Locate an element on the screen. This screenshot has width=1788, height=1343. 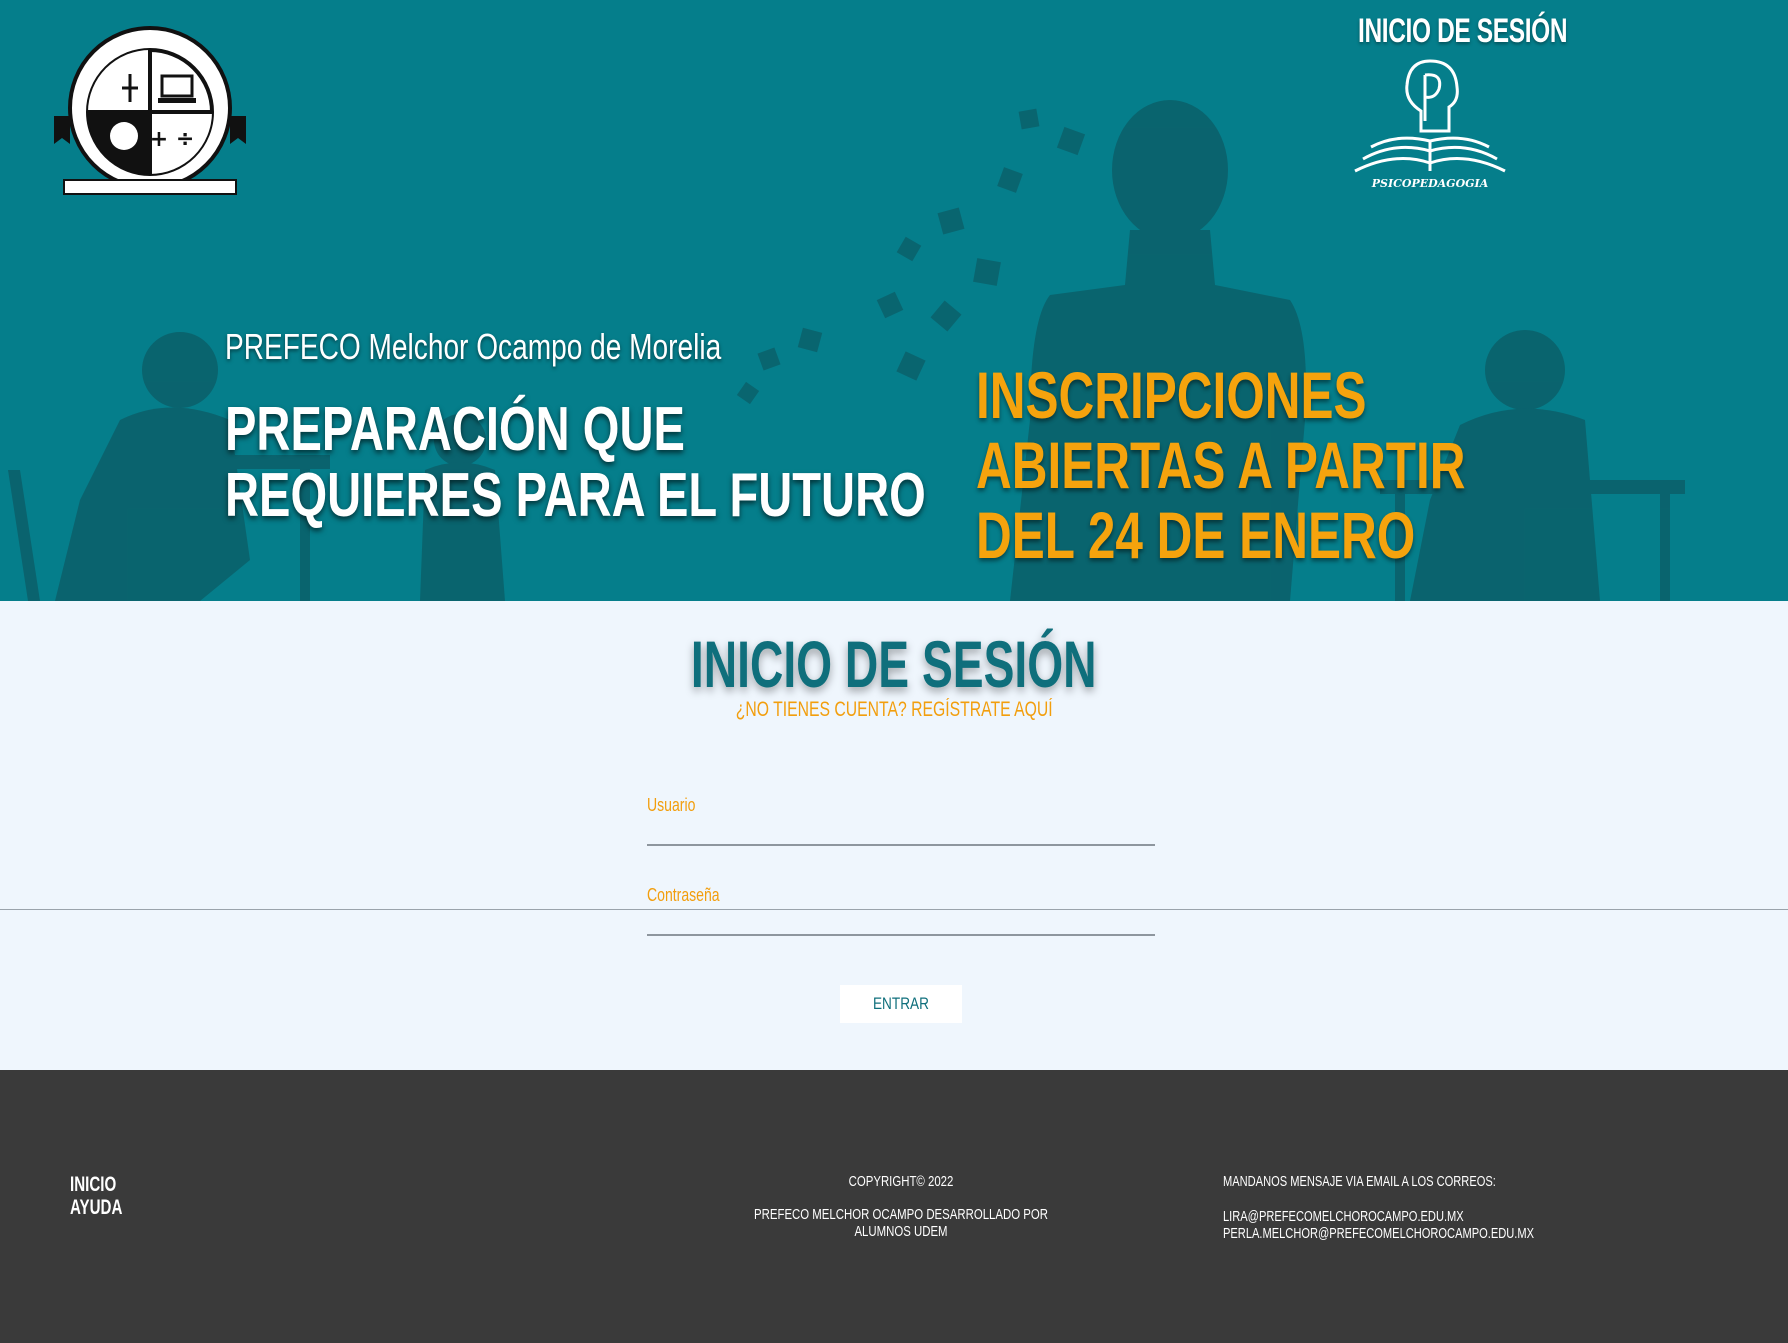
hero-headline: PREPARACIÓN QUE REQUIERES PARA EL FUTURO is located at coordinates (575, 462).